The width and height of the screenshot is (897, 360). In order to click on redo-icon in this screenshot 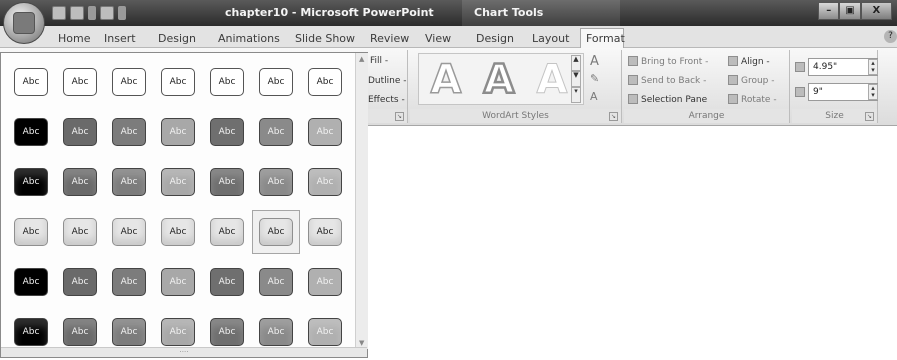, I will do `click(107, 13)`.